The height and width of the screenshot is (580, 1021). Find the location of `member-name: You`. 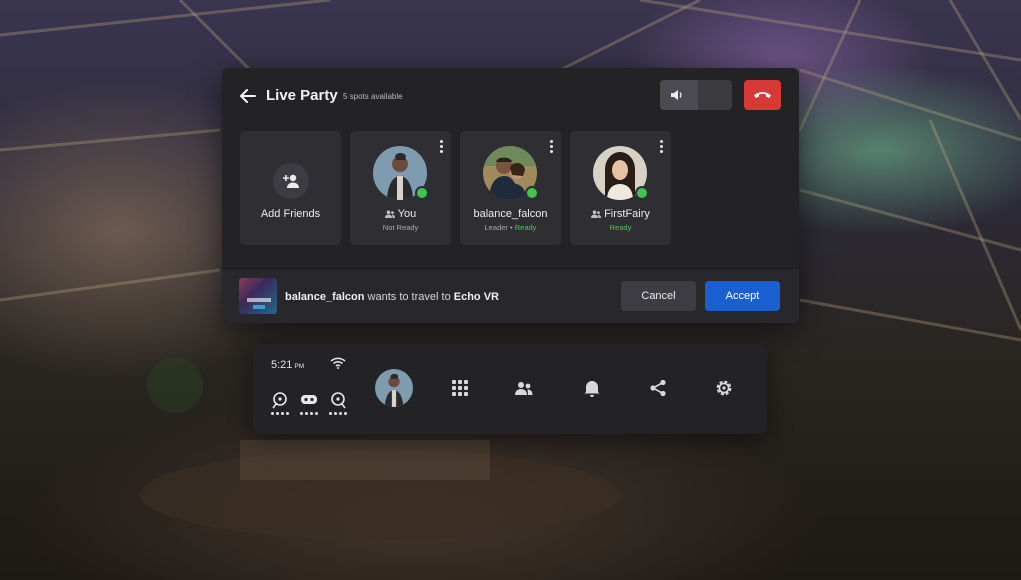

member-name: You is located at coordinates (407, 214).